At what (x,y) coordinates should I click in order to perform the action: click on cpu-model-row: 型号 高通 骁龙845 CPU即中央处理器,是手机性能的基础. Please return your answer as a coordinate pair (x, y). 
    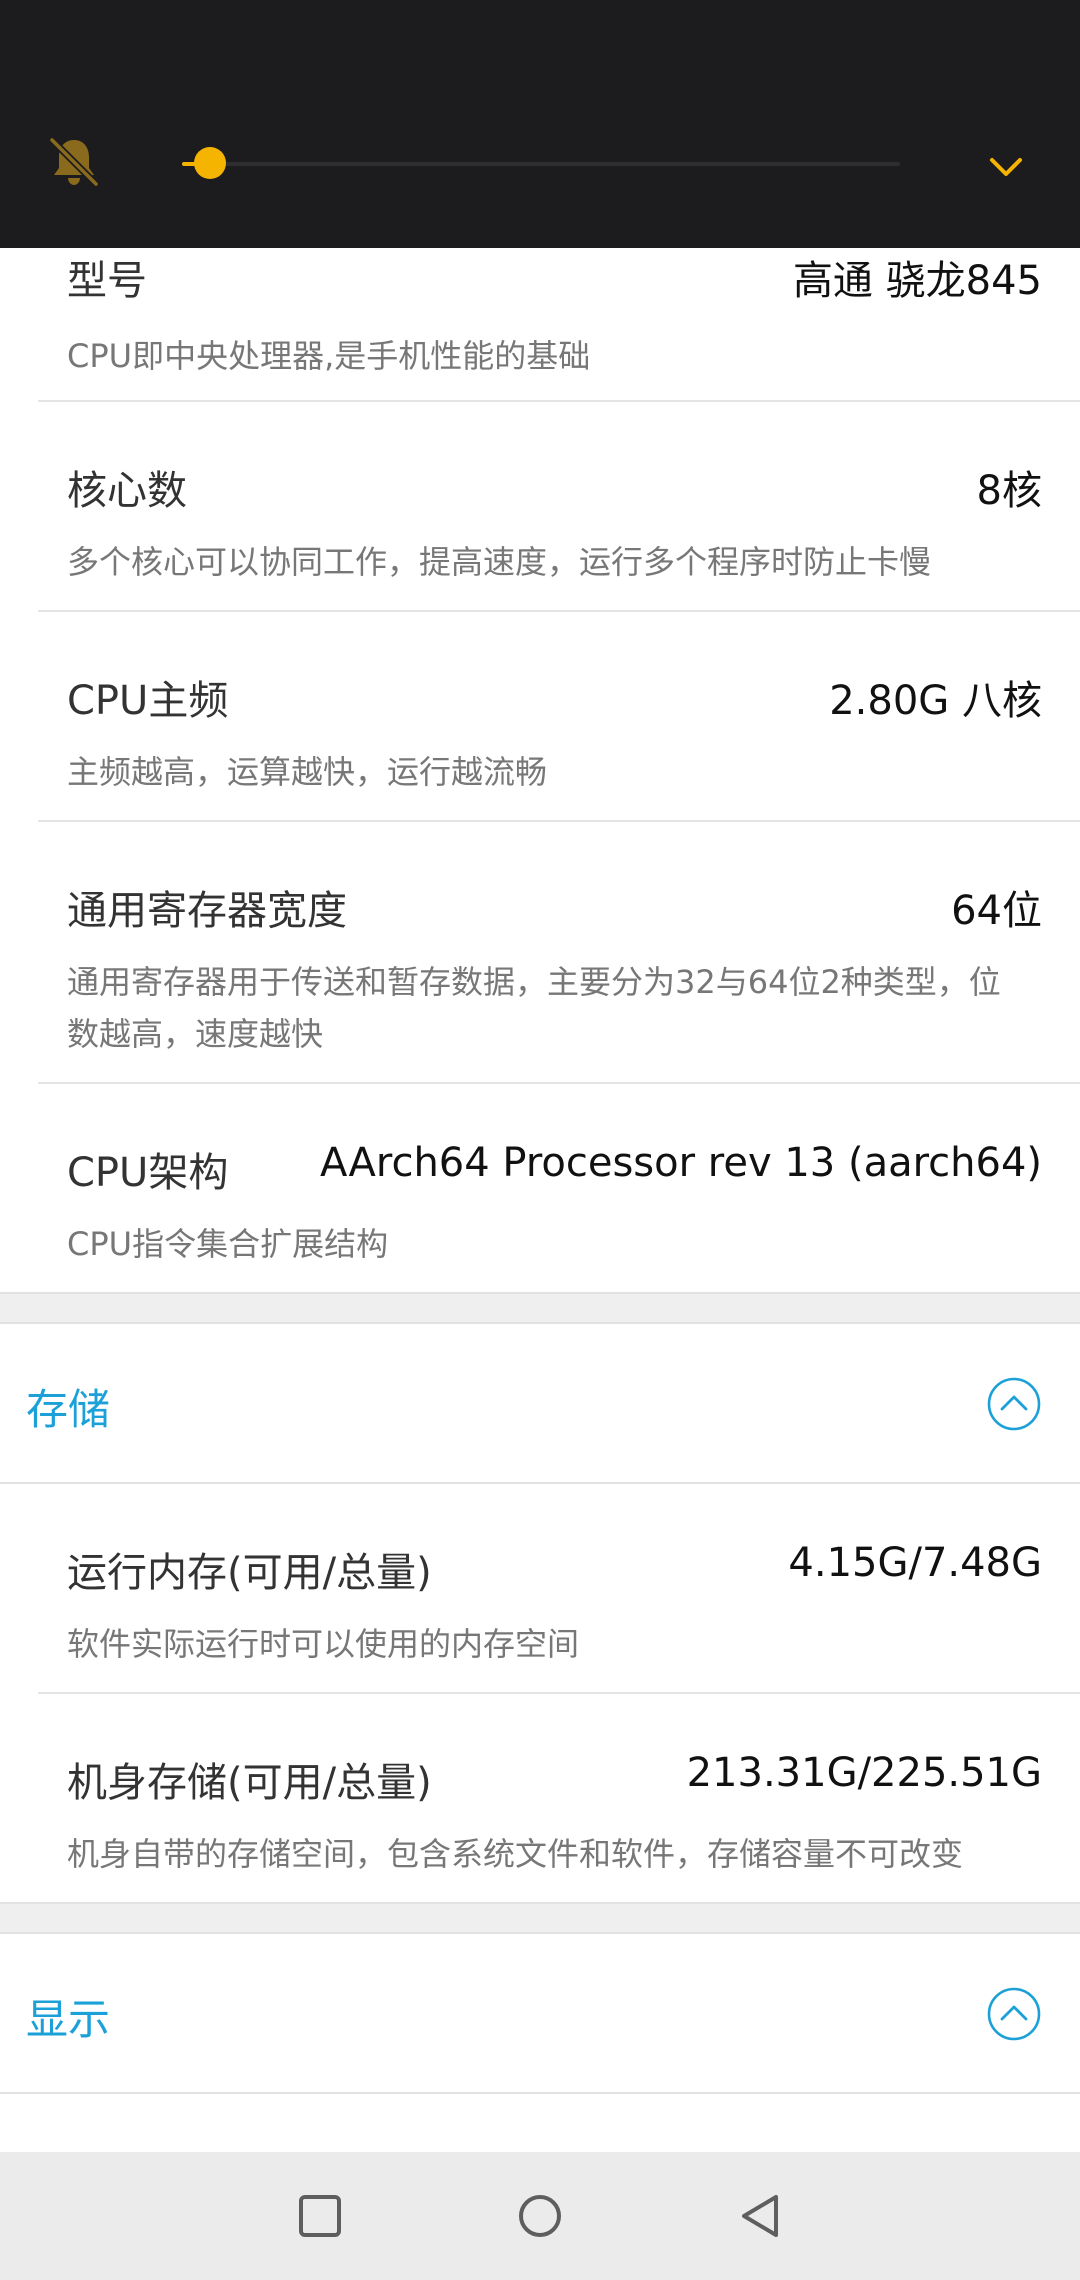
    Looking at the image, I should click on (559, 317).